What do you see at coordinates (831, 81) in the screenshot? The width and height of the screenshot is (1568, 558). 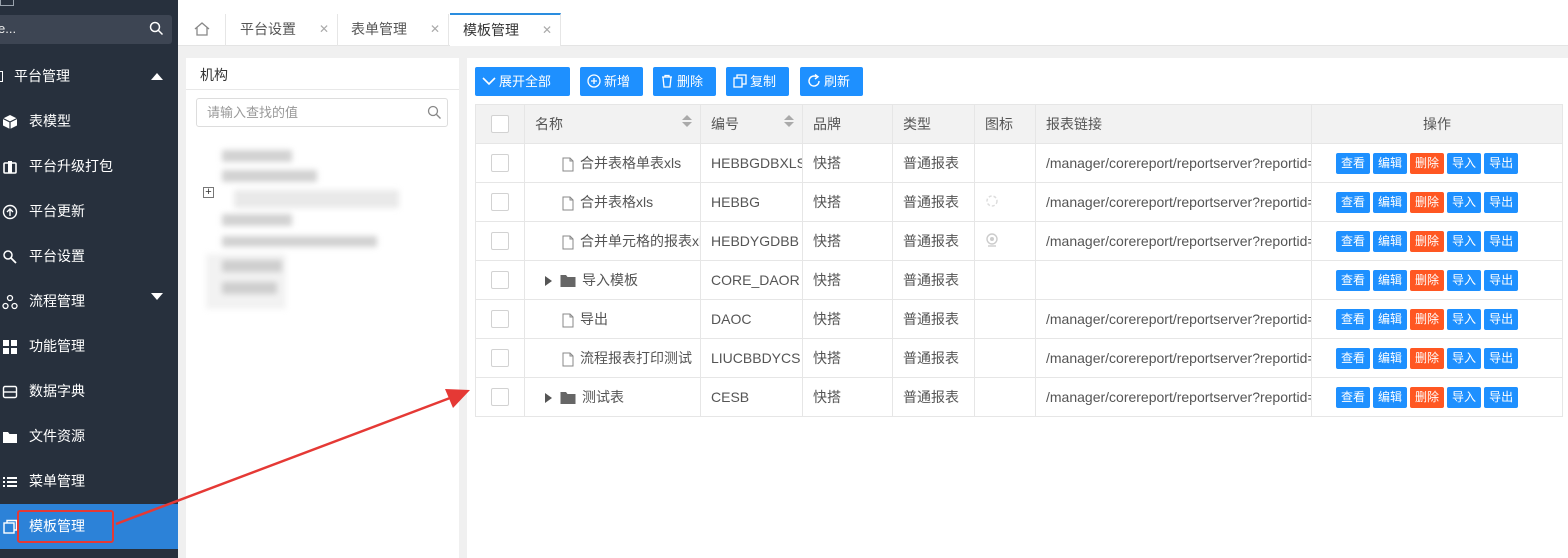 I see `refresh-button: 刷新` at bounding box center [831, 81].